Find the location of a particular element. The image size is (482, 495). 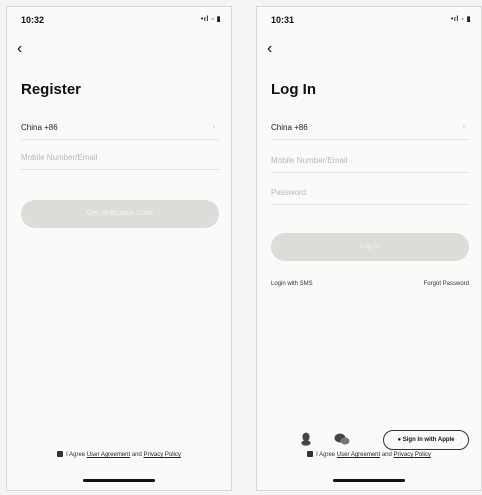

status-bar: 10:32 •ıl ◦ ▮ is located at coordinates (120, 21).